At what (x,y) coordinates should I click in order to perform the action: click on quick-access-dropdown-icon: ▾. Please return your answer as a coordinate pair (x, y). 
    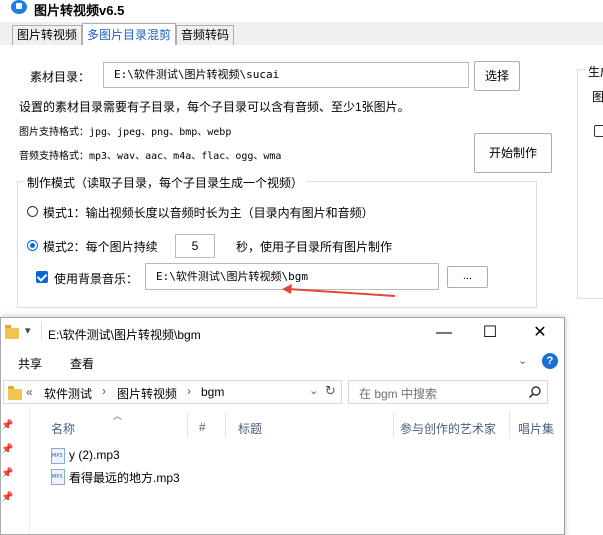
    Looking at the image, I should click on (28, 330).